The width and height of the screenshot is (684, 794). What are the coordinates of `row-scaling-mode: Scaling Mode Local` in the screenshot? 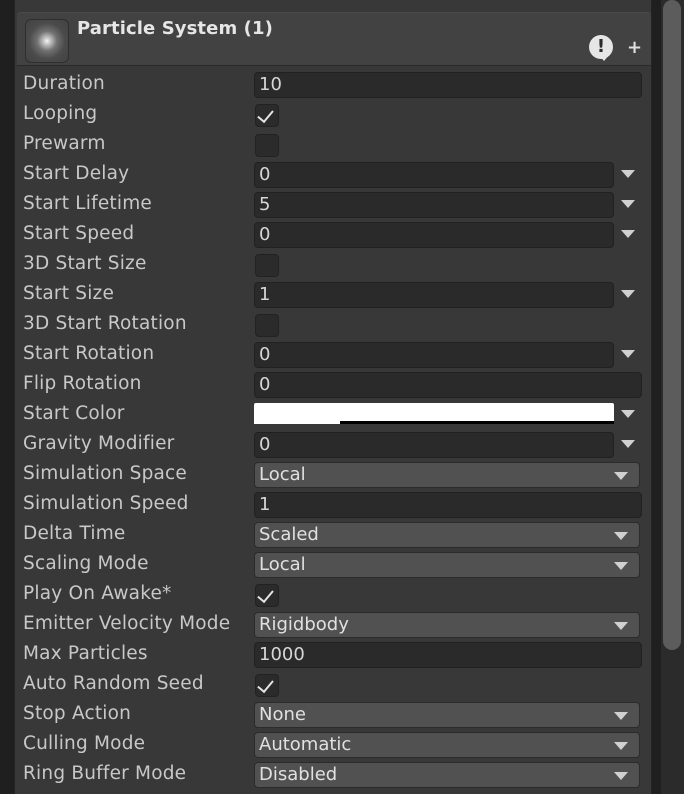 It's located at (342, 565).